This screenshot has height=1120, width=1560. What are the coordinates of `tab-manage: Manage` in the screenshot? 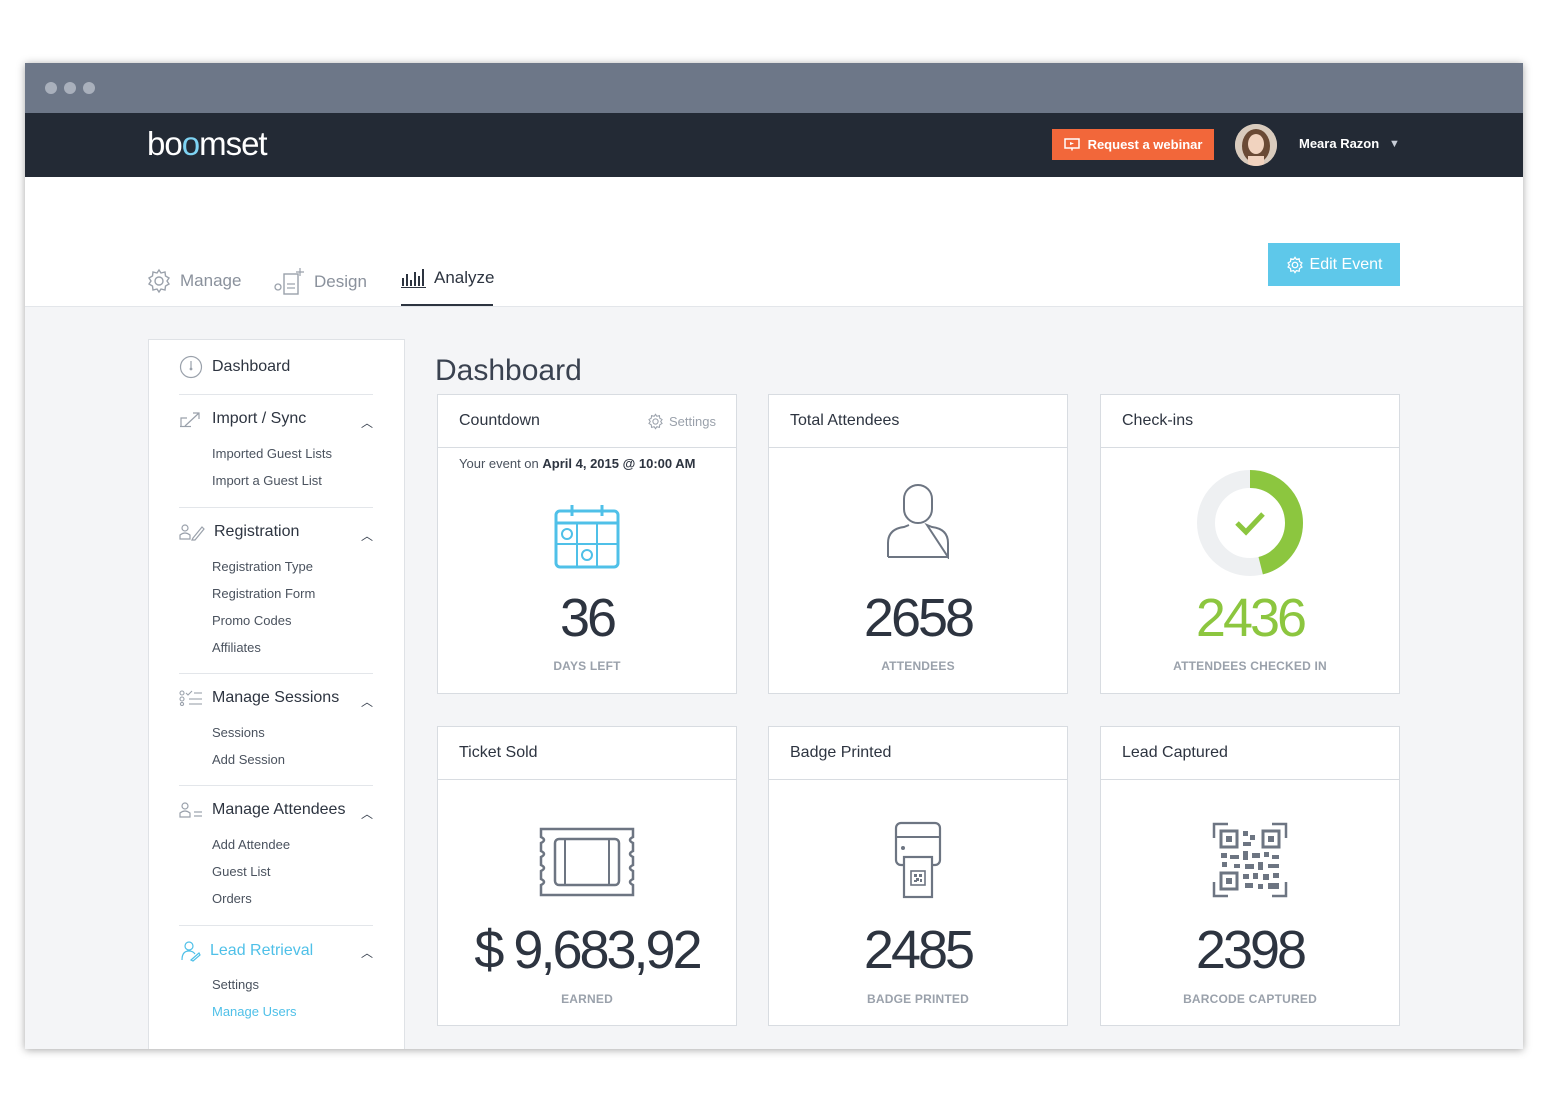 It's located at (193, 281).